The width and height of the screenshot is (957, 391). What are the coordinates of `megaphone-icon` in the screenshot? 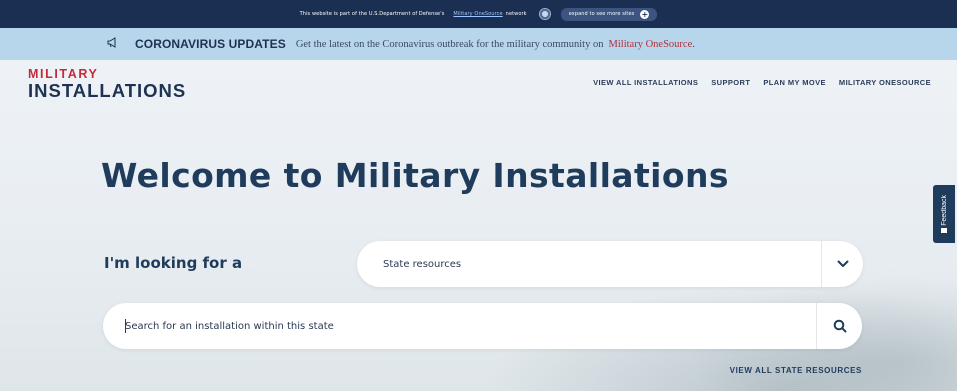 It's located at (113, 44).